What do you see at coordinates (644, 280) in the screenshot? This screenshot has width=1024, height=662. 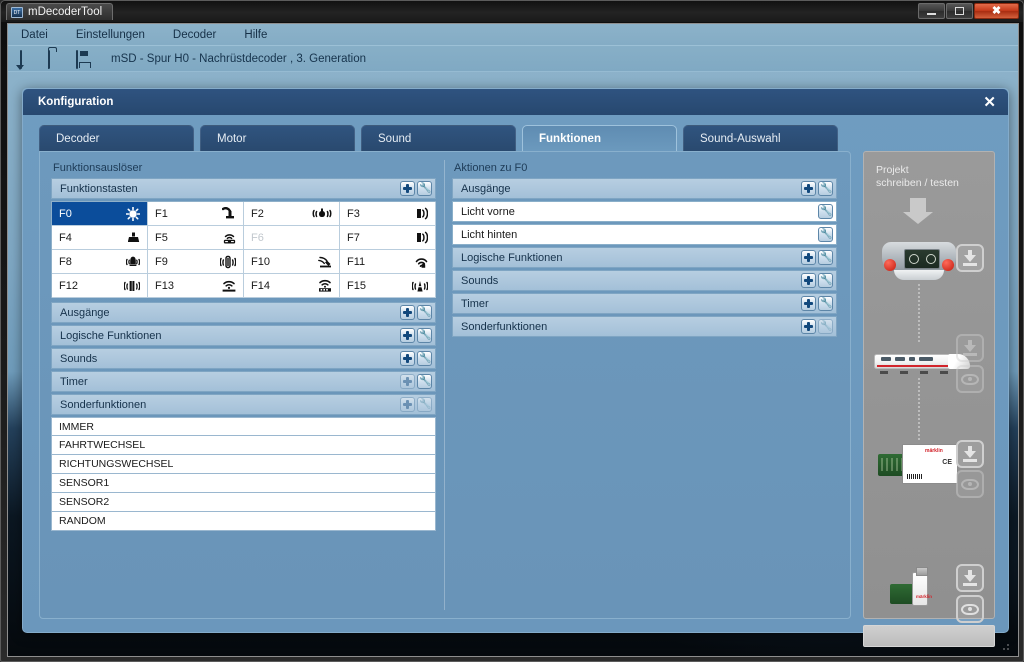 I see `action-group-sounds: Sounds 🔧` at bounding box center [644, 280].